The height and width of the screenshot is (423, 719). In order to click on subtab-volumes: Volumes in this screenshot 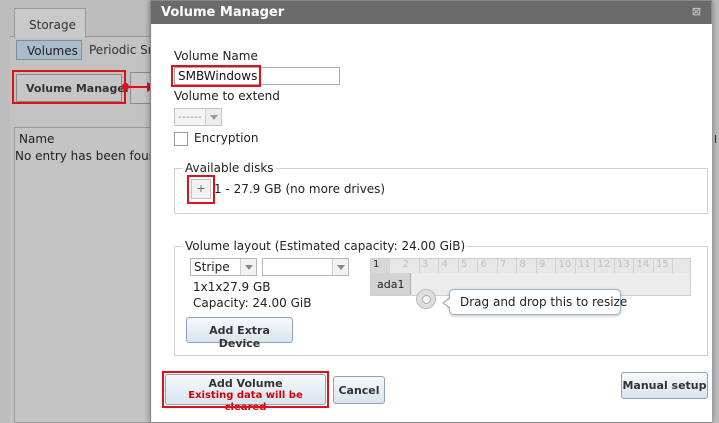, I will do `click(49, 50)`.